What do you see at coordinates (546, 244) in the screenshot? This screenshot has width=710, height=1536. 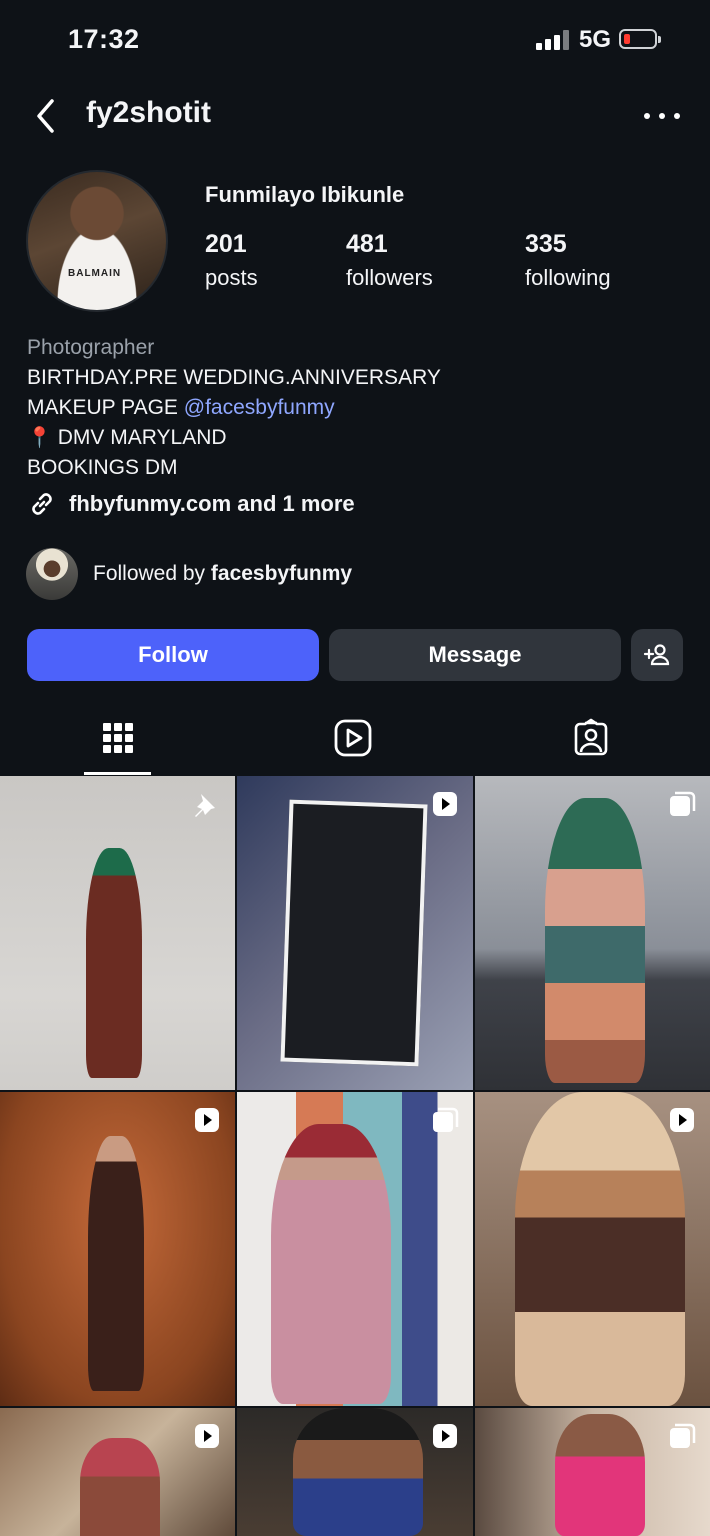 I see `stat-following-value: 335` at bounding box center [546, 244].